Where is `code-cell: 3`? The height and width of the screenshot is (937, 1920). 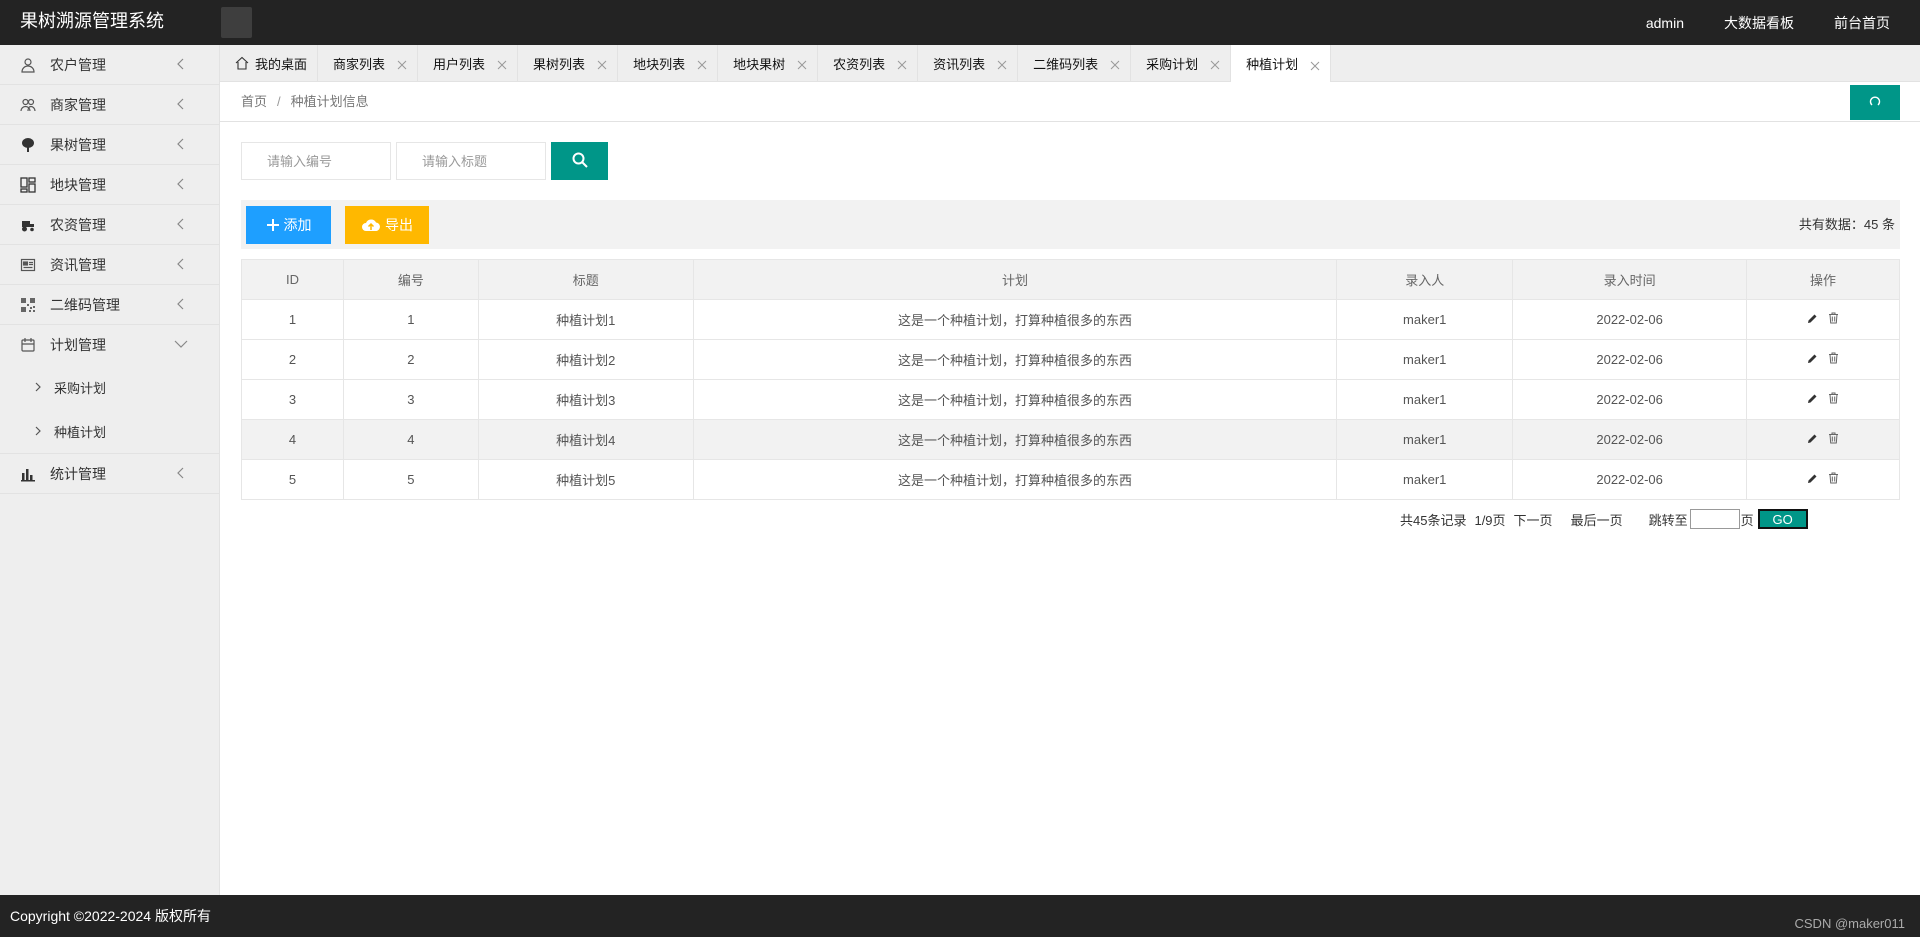
code-cell: 3 is located at coordinates (410, 399).